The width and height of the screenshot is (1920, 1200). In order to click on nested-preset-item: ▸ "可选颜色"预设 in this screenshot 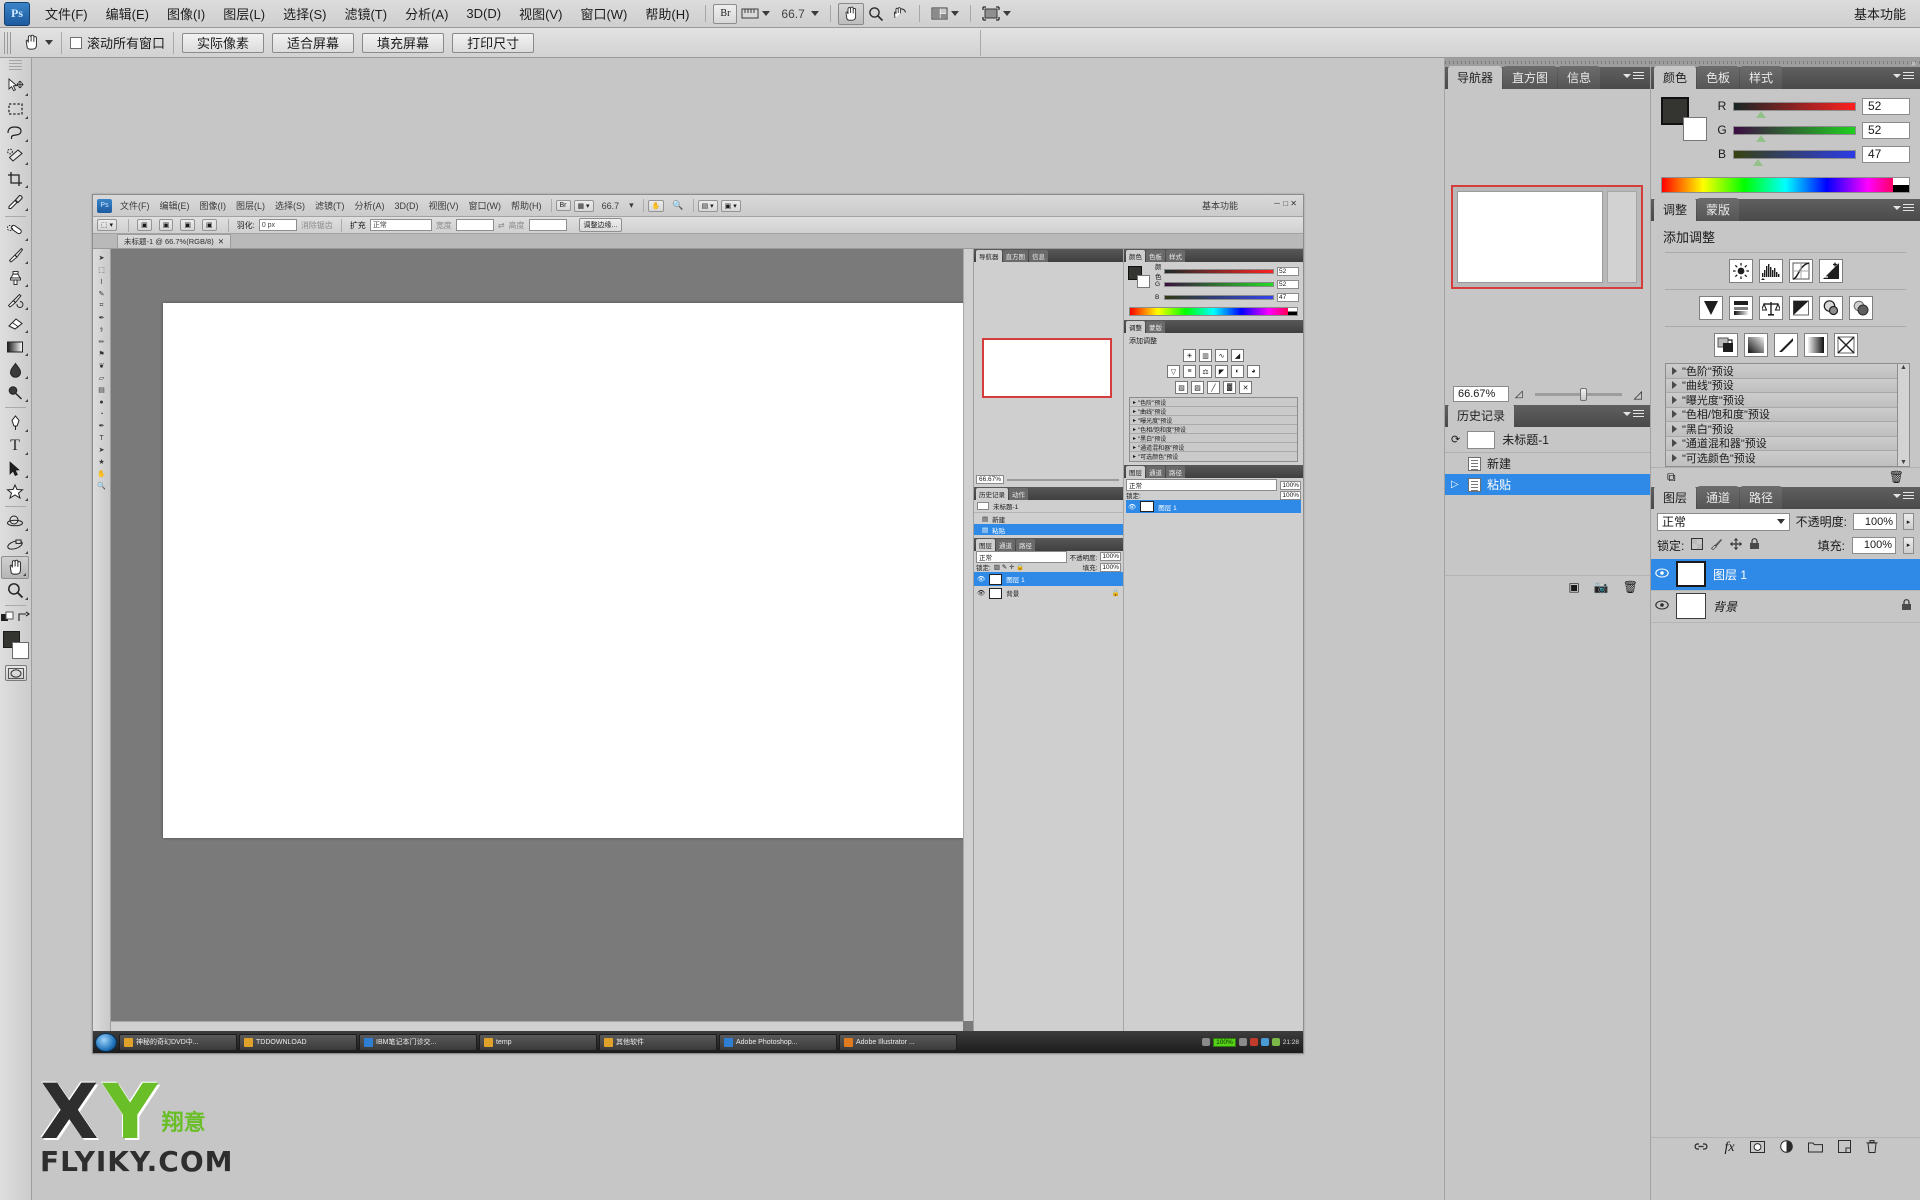, I will do `click(1213, 456)`.